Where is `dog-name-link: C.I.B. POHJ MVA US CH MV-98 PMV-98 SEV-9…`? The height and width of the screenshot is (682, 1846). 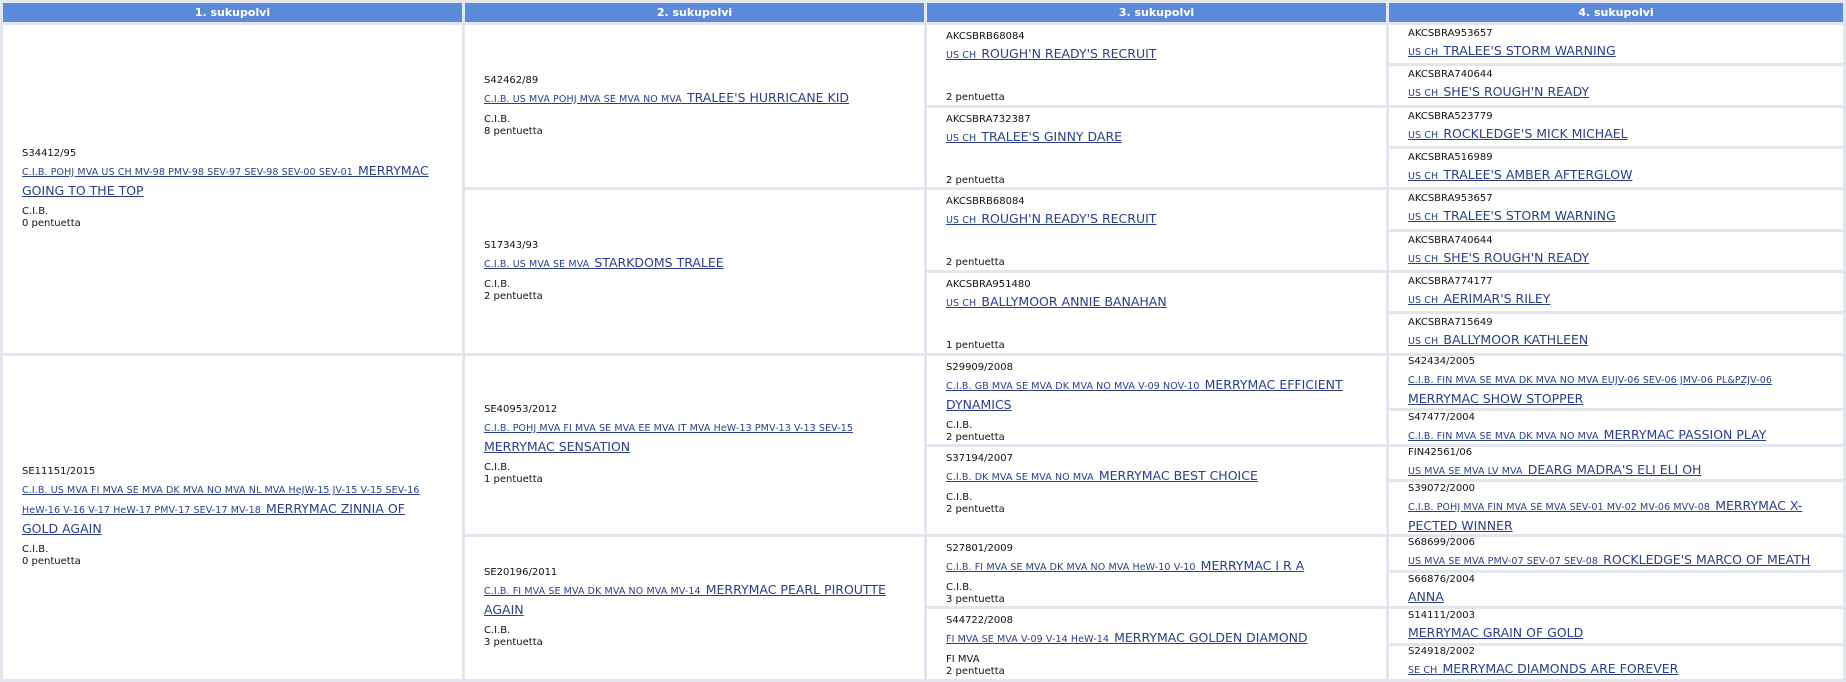
dog-name-link: C.I.B. POHJ MVA US CH MV-98 PMV-98 SEV-9… is located at coordinates (225, 179).